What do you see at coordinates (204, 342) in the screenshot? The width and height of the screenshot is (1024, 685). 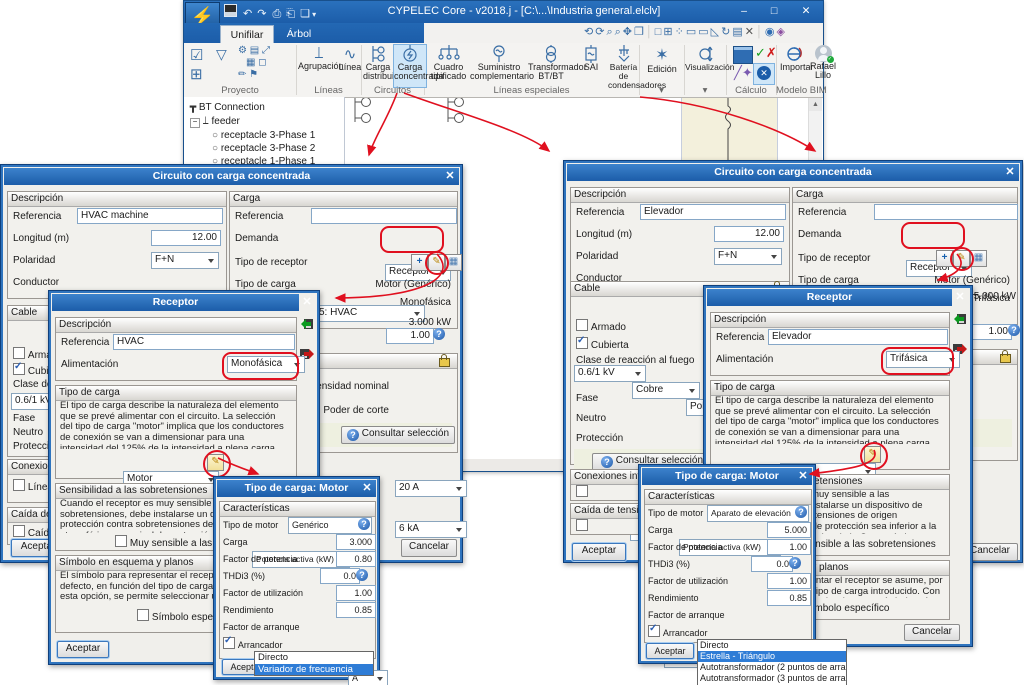 I see `referencia-input: HVAC` at bounding box center [204, 342].